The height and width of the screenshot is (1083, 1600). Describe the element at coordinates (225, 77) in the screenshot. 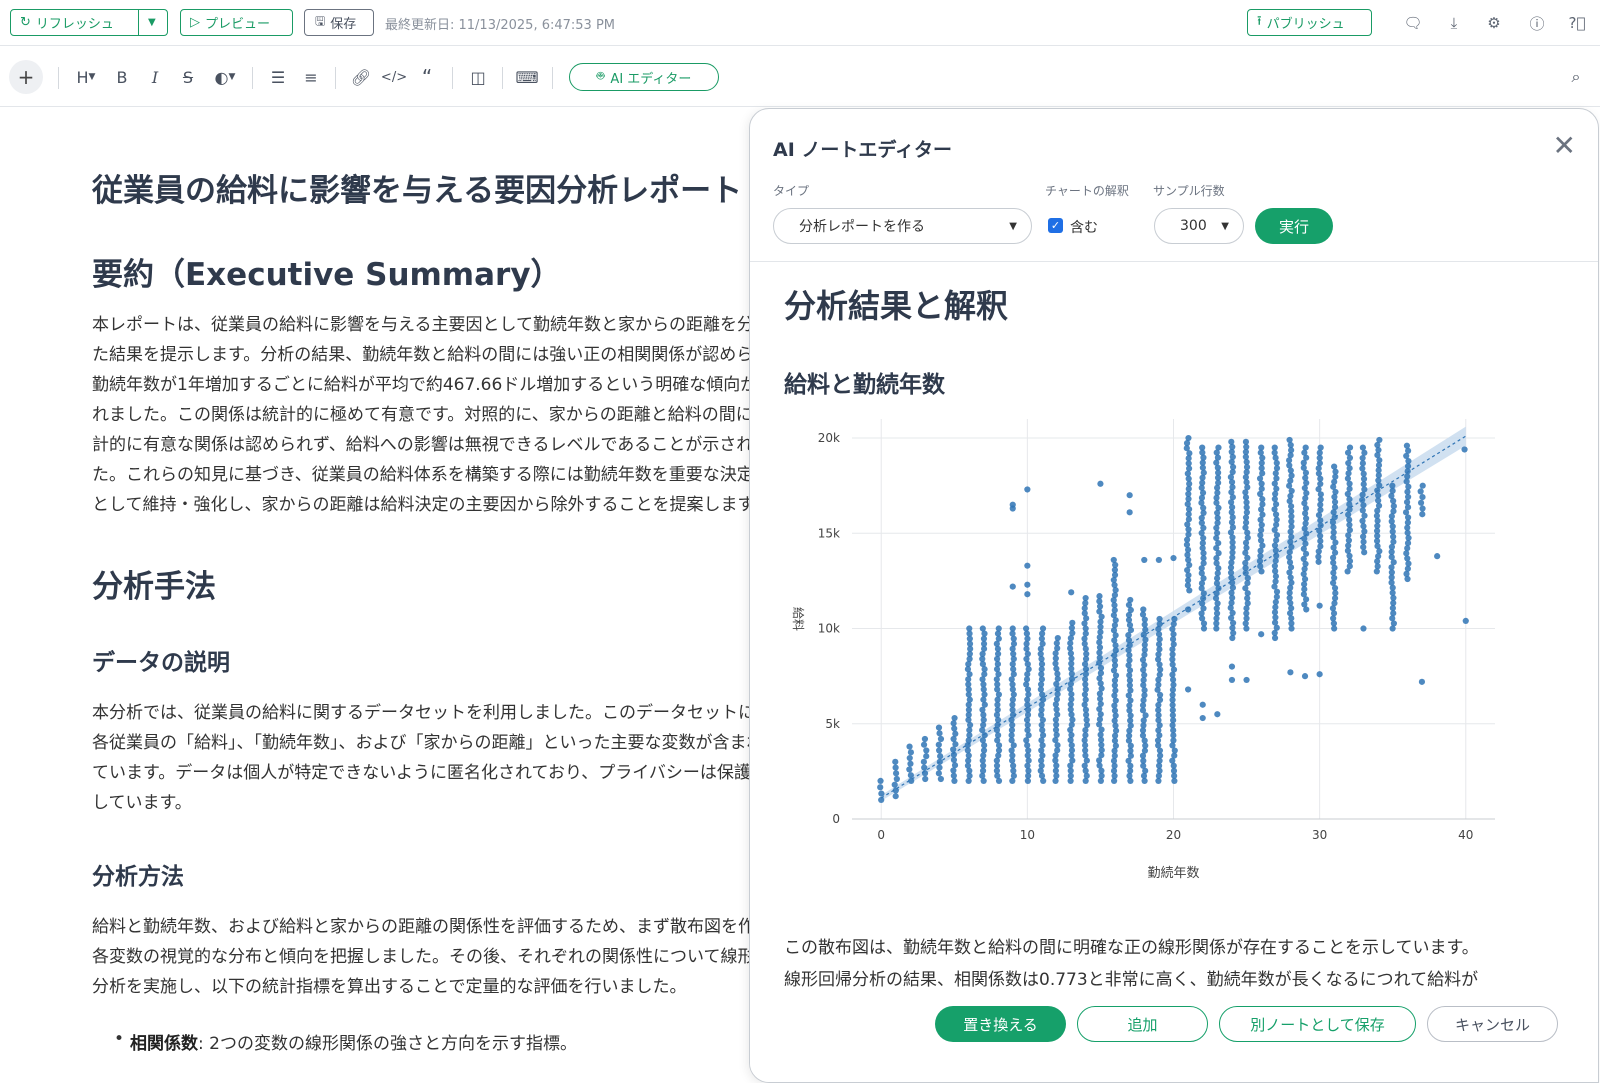

I see `color-palette-button: ◐ ▼` at that location.